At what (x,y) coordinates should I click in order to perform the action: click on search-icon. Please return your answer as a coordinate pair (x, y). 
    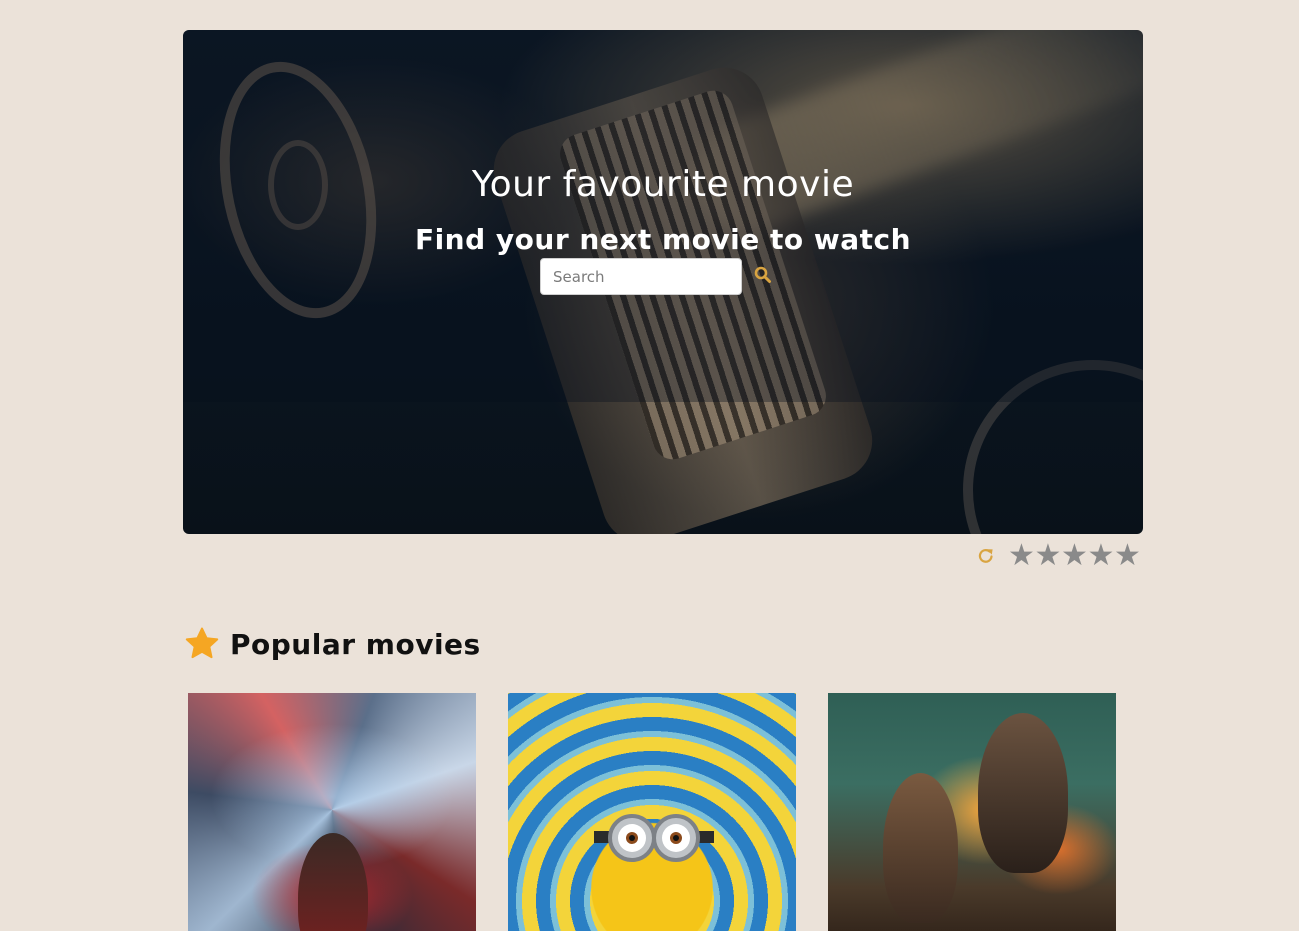
    Looking at the image, I should click on (762, 274).